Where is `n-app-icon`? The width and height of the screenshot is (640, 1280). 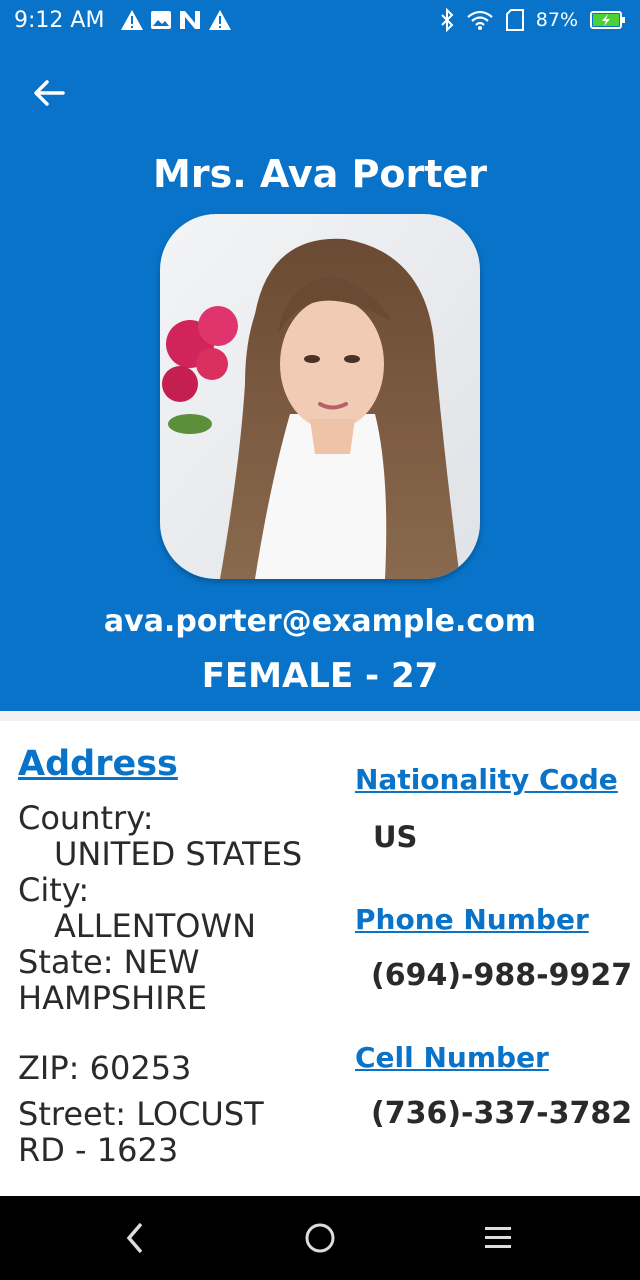 n-app-icon is located at coordinates (190, 20).